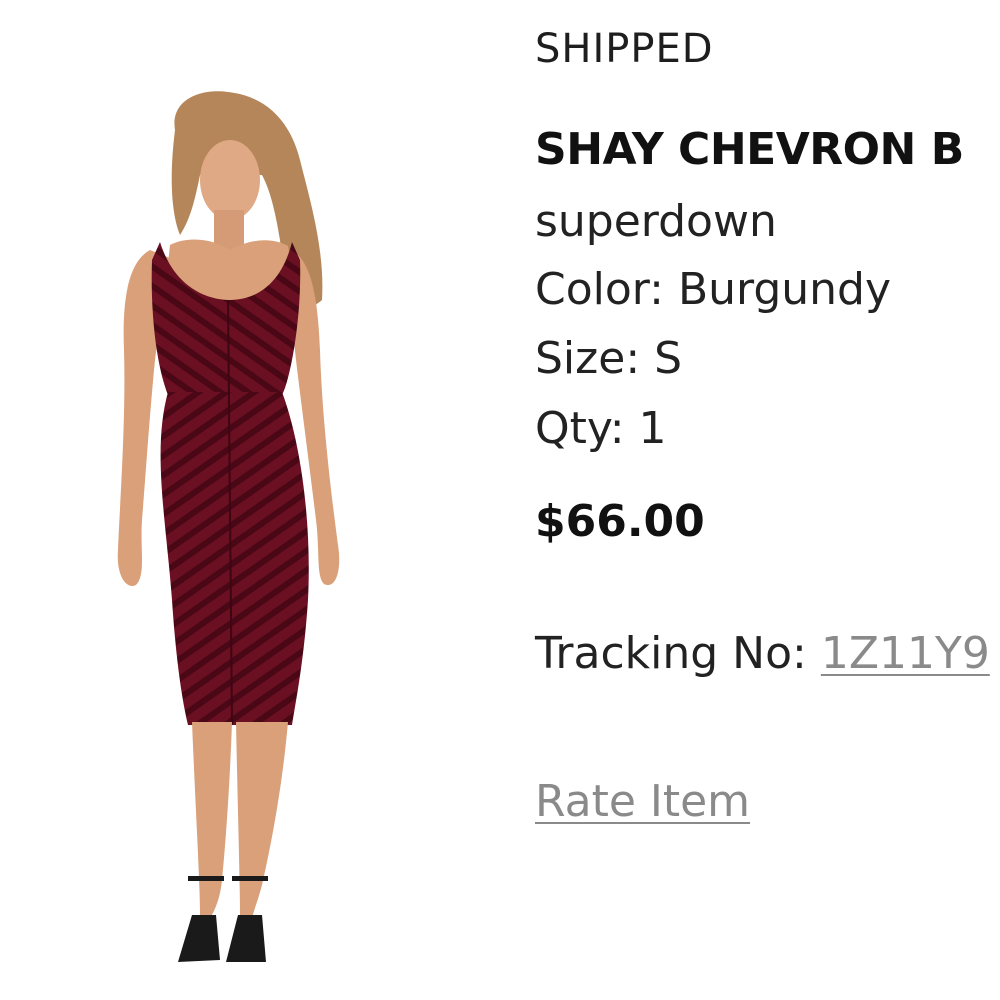 This screenshot has height=1000, width=1000. What do you see at coordinates (784, 289) in the screenshot?
I see `color-value: Burgundy` at bounding box center [784, 289].